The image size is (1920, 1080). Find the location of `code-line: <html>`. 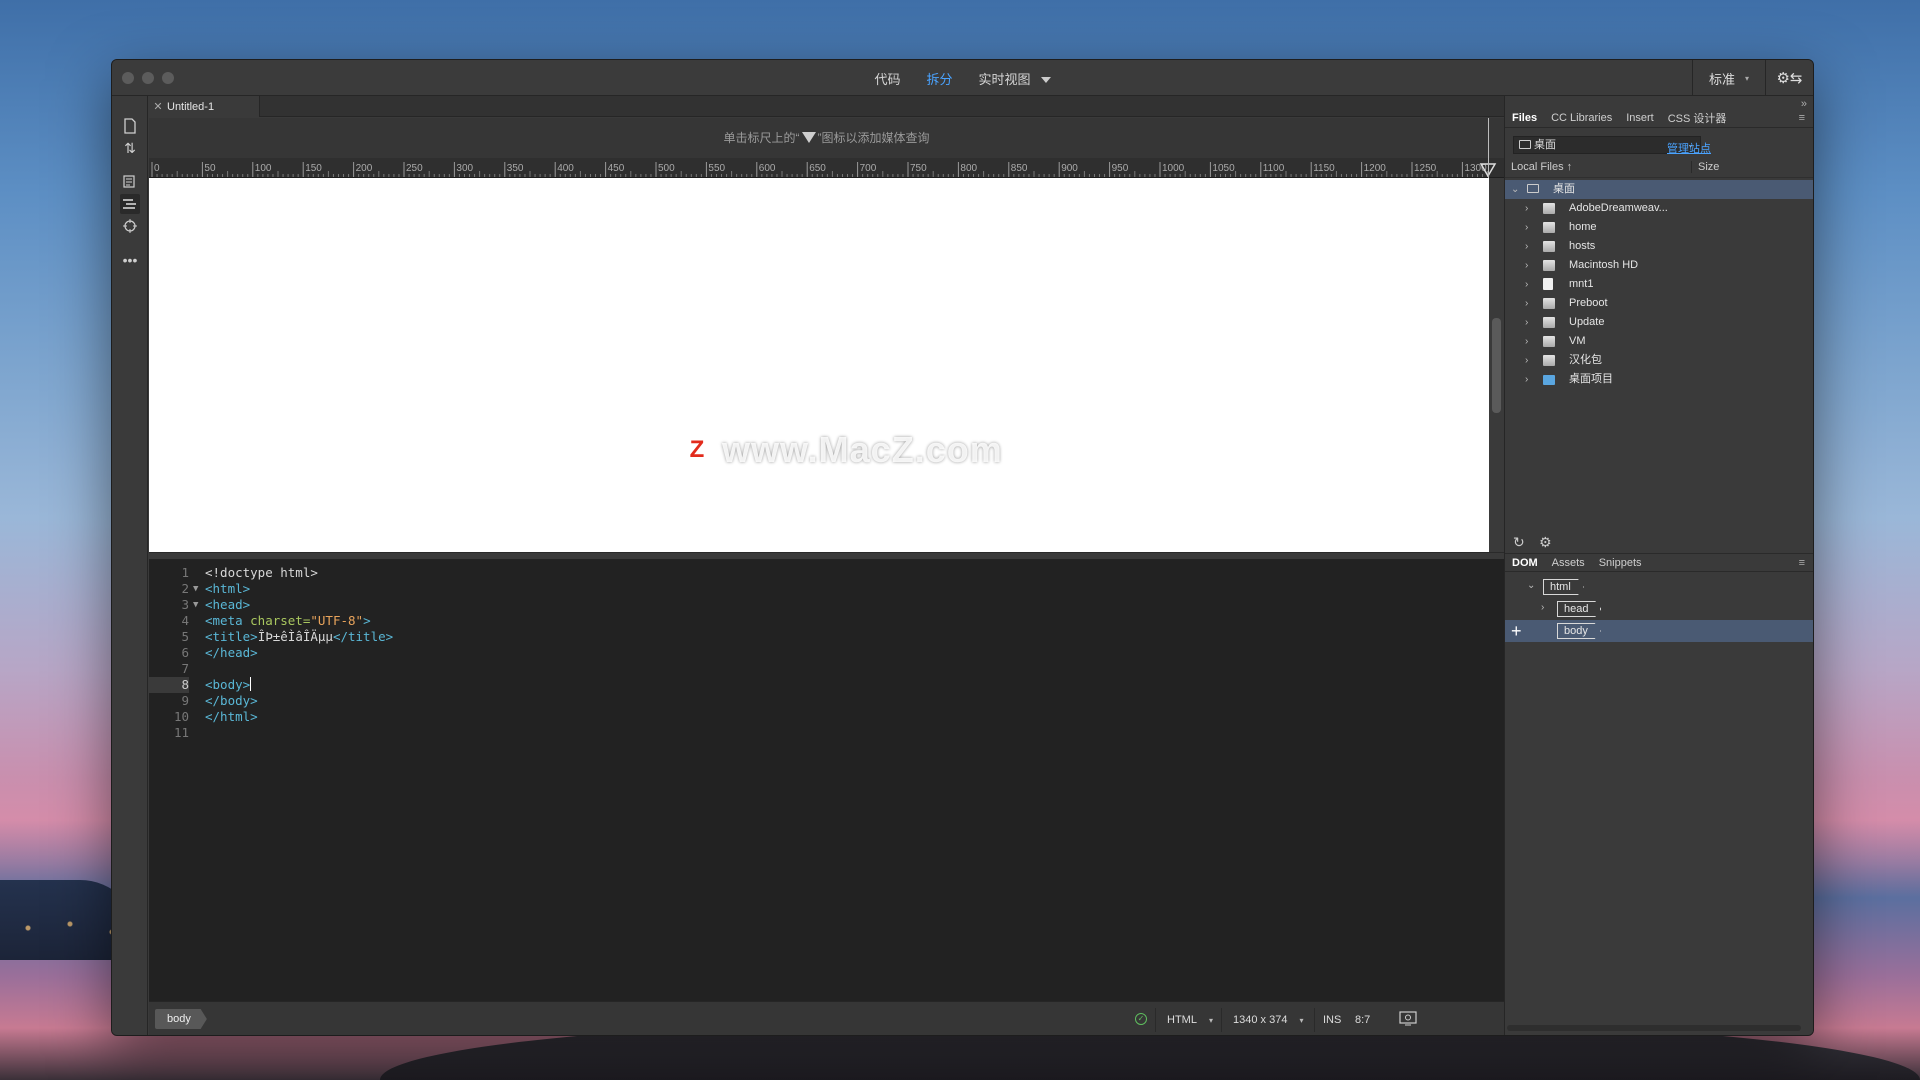

code-line: <html> is located at coordinates (227, 589).